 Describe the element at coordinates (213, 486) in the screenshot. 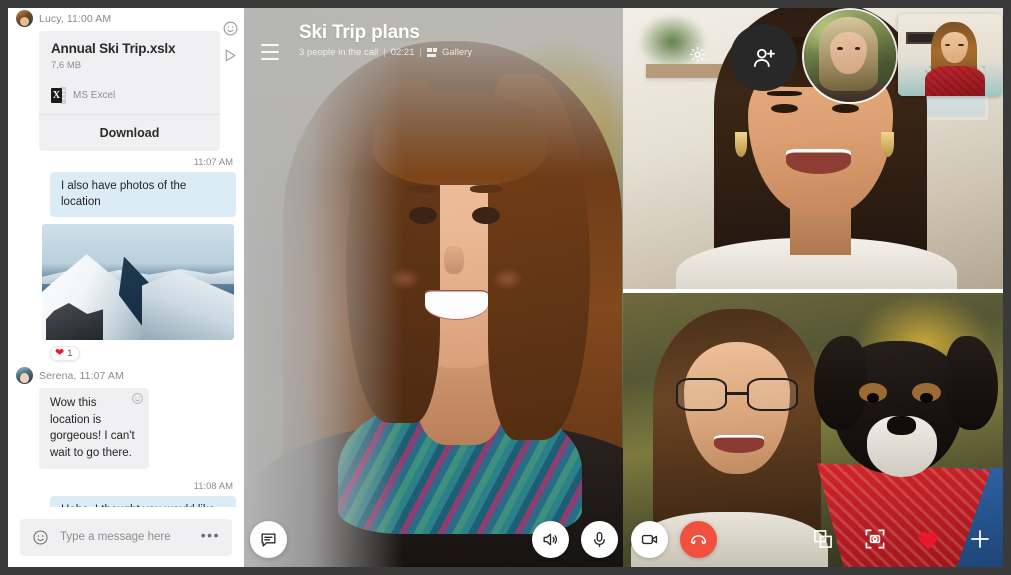

I see `message-timestamp: 11:08 AM` at that location.